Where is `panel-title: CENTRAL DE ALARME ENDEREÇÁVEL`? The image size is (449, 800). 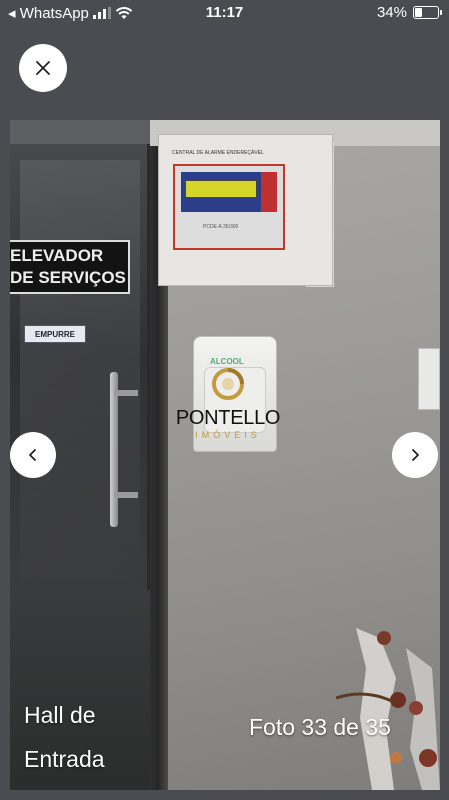 panel-title: CENTRAL DE ALARME ENDEREÇÁVEL is located at coordinates (218, 153).